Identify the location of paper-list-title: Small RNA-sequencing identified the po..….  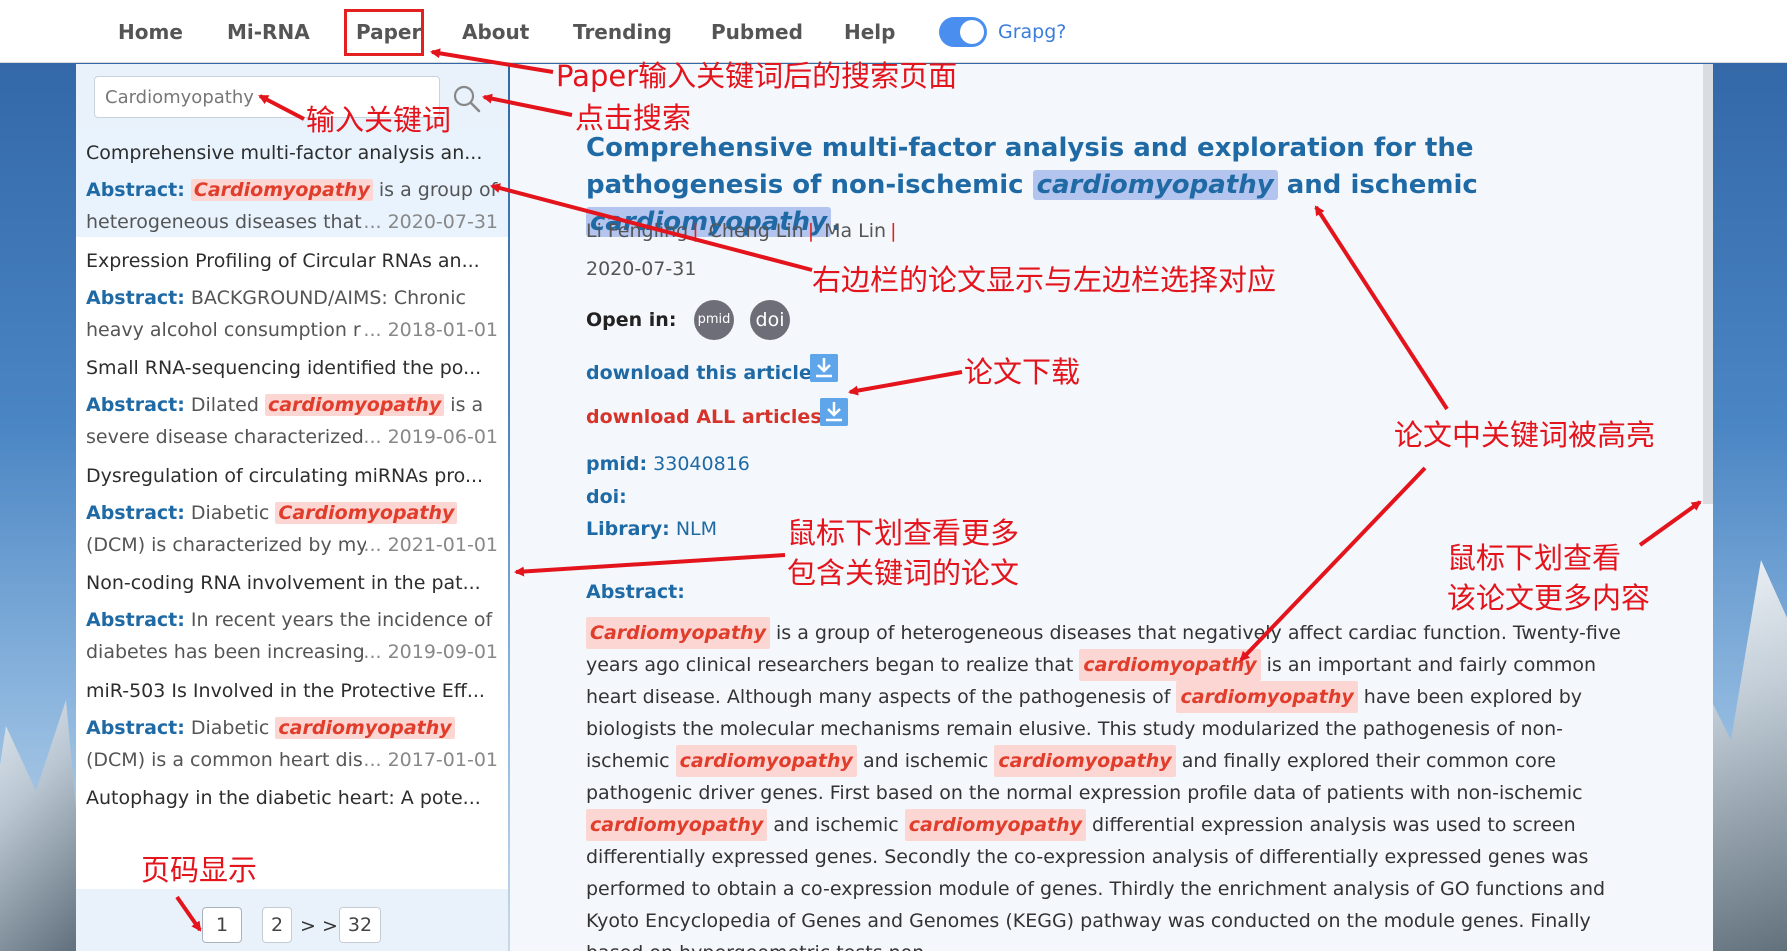
(293, 368).